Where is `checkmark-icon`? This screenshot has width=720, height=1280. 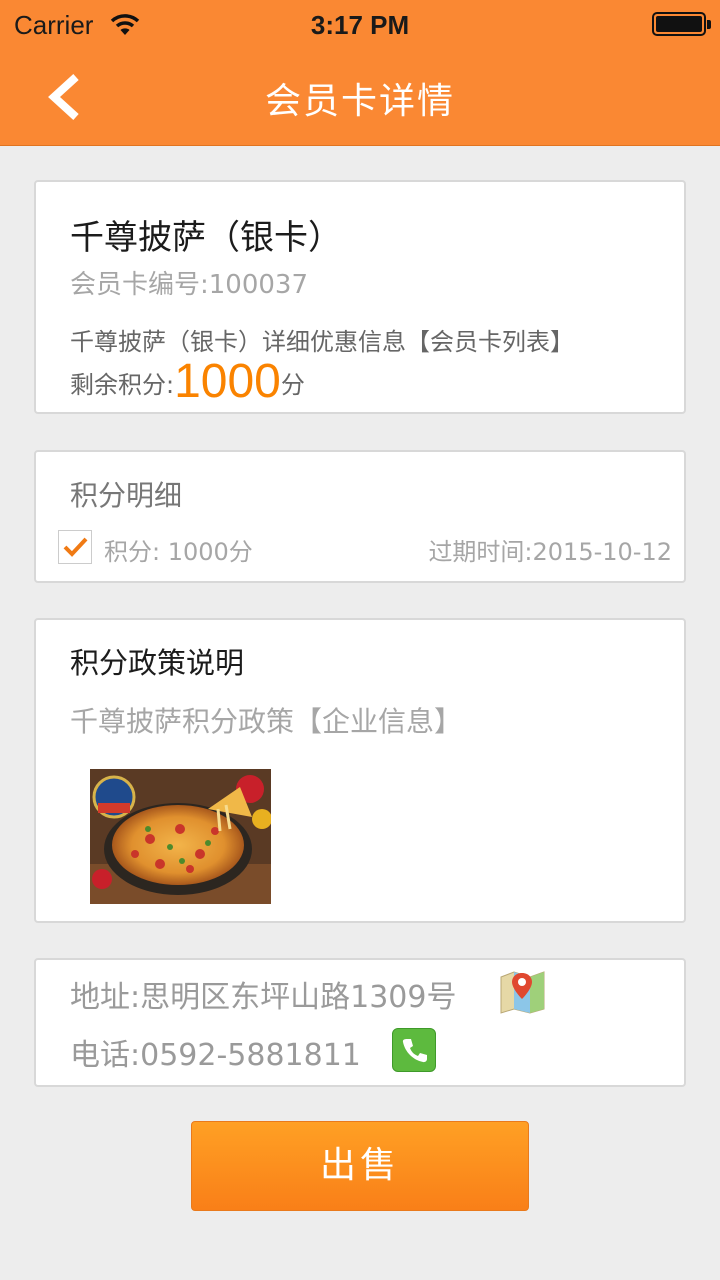
checkmark-icon is located at coordinates (75, 547).